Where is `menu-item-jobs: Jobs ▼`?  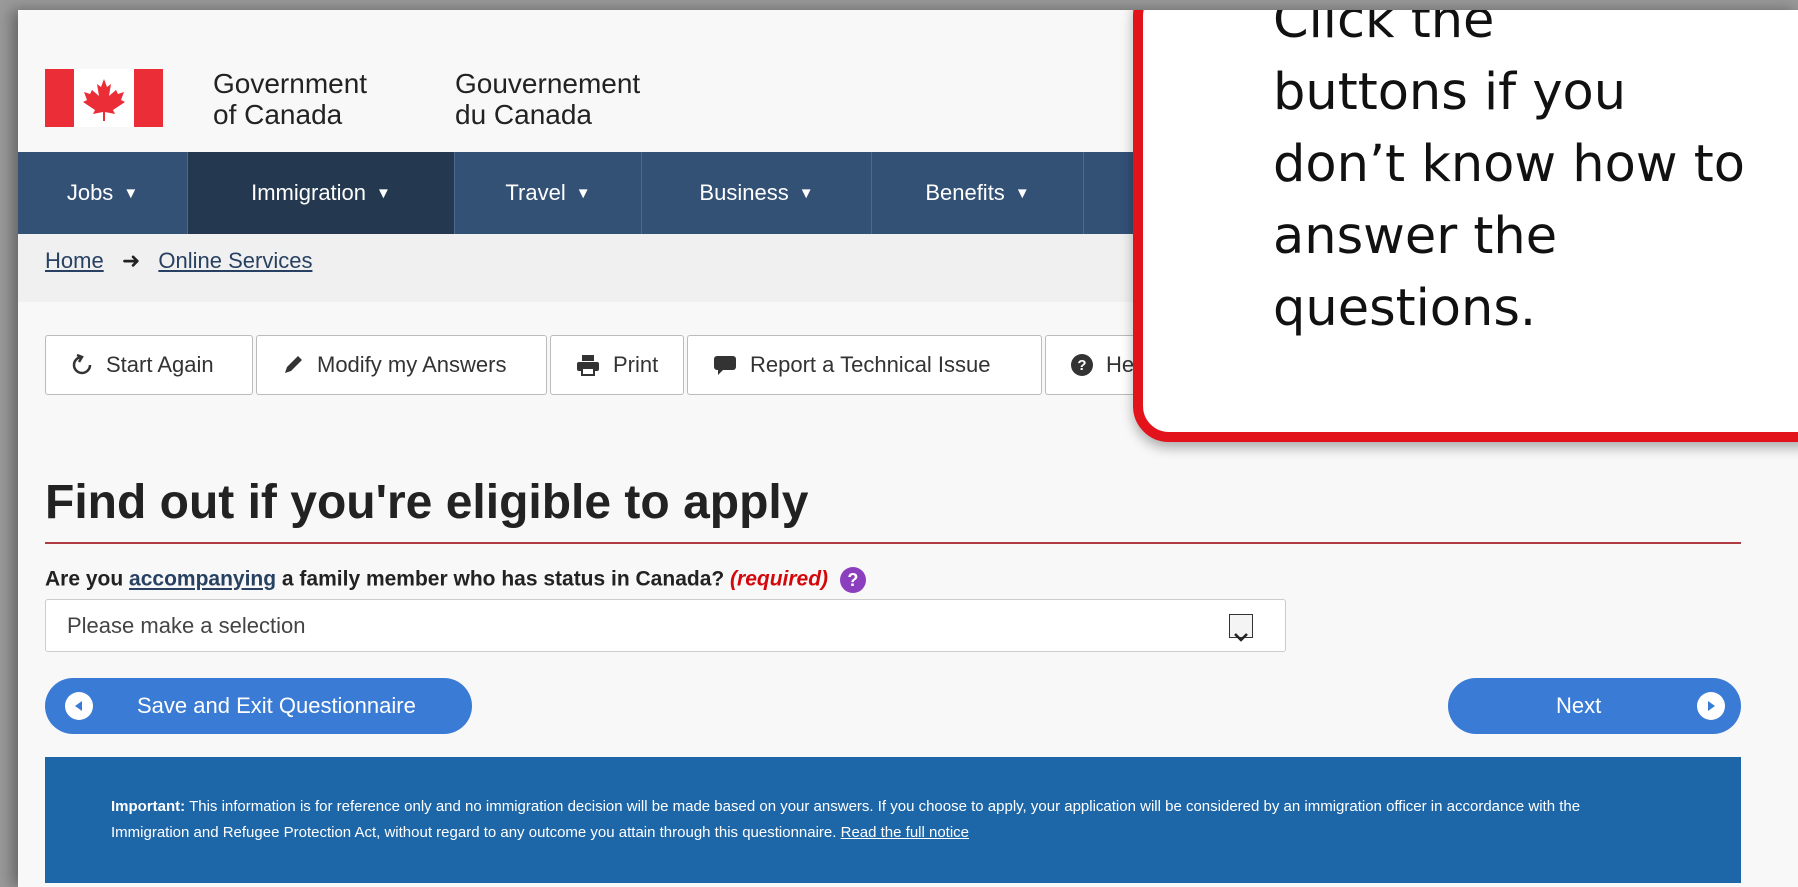 menu-item-jobs: Jobs ▼ is located at coordinates (103, 193).